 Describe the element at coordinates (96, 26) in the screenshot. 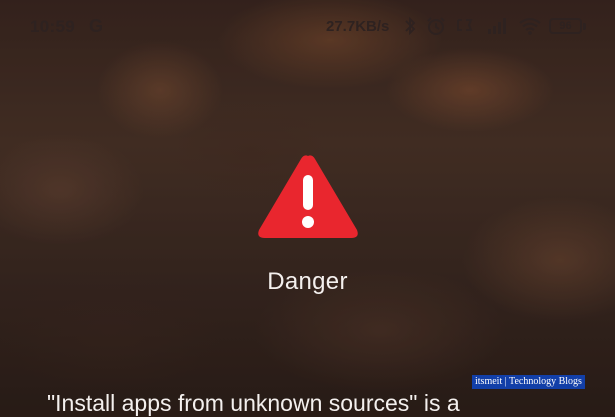

I see `google-icon: G` at that location.